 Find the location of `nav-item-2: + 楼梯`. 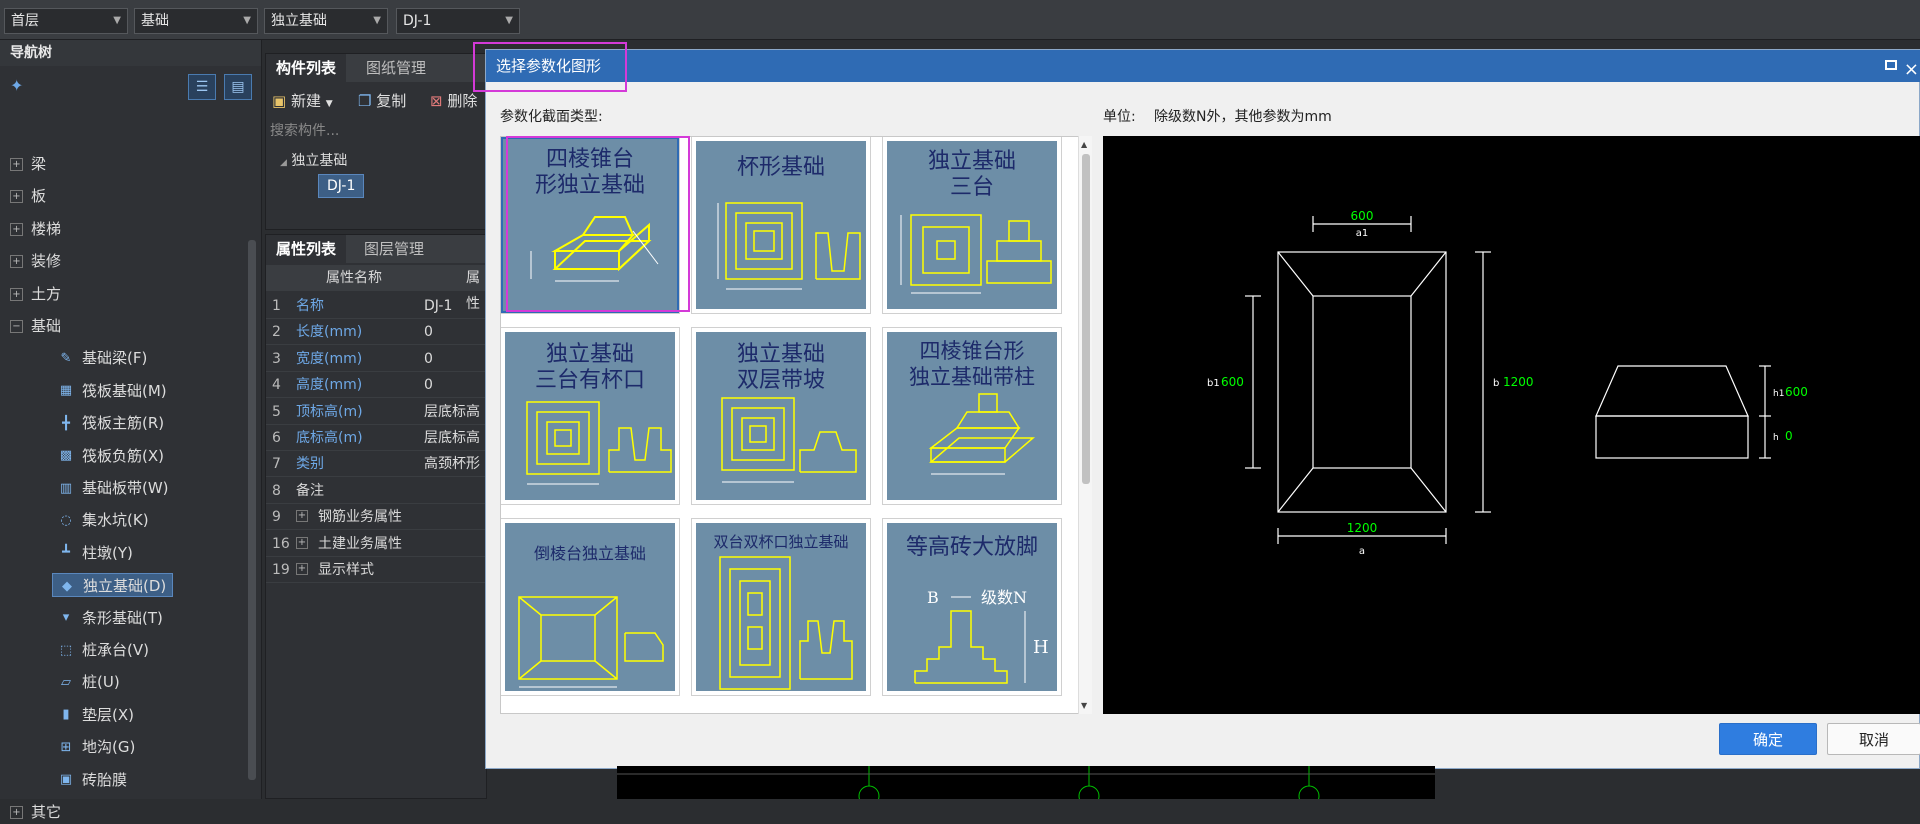

nav-item-2: + 楼梯 is located at coordinates (35, 229).